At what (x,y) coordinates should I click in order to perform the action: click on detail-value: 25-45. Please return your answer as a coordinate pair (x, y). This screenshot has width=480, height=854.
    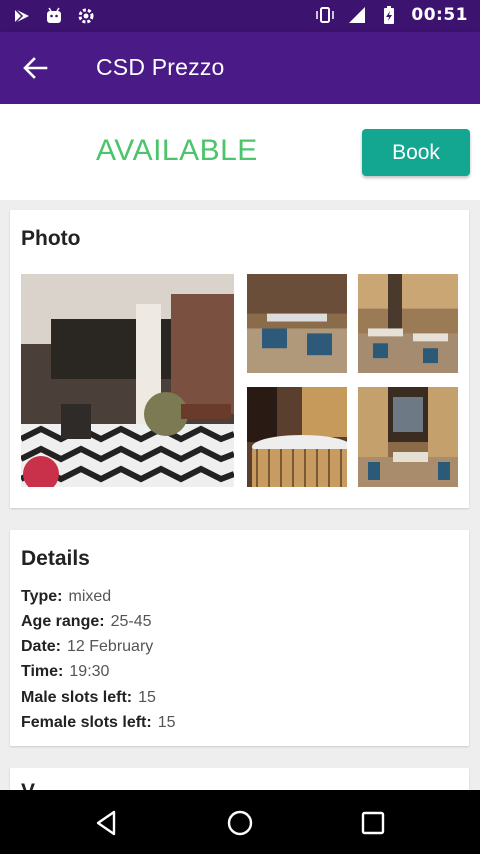
    Looking at the image, I should click on (131, 621).